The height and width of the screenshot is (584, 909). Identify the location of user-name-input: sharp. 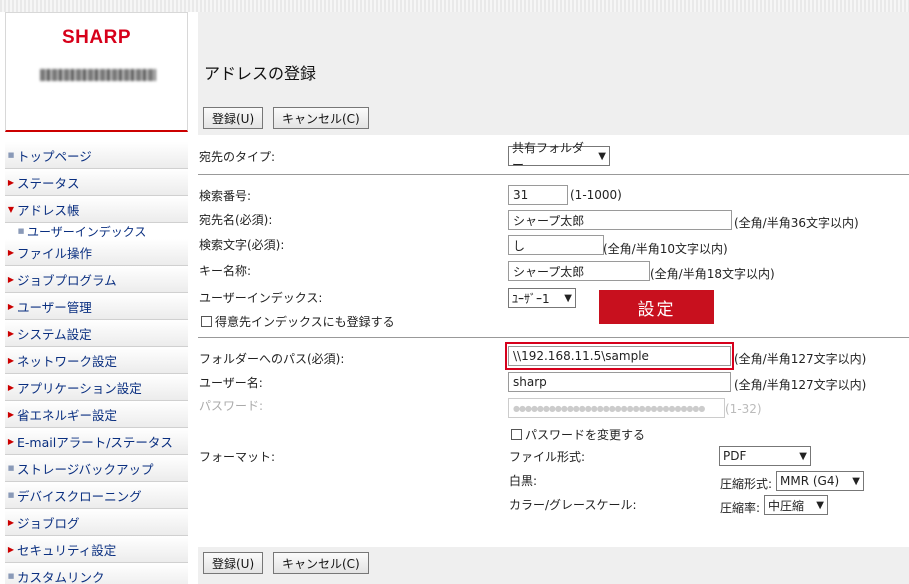
(619, 382).